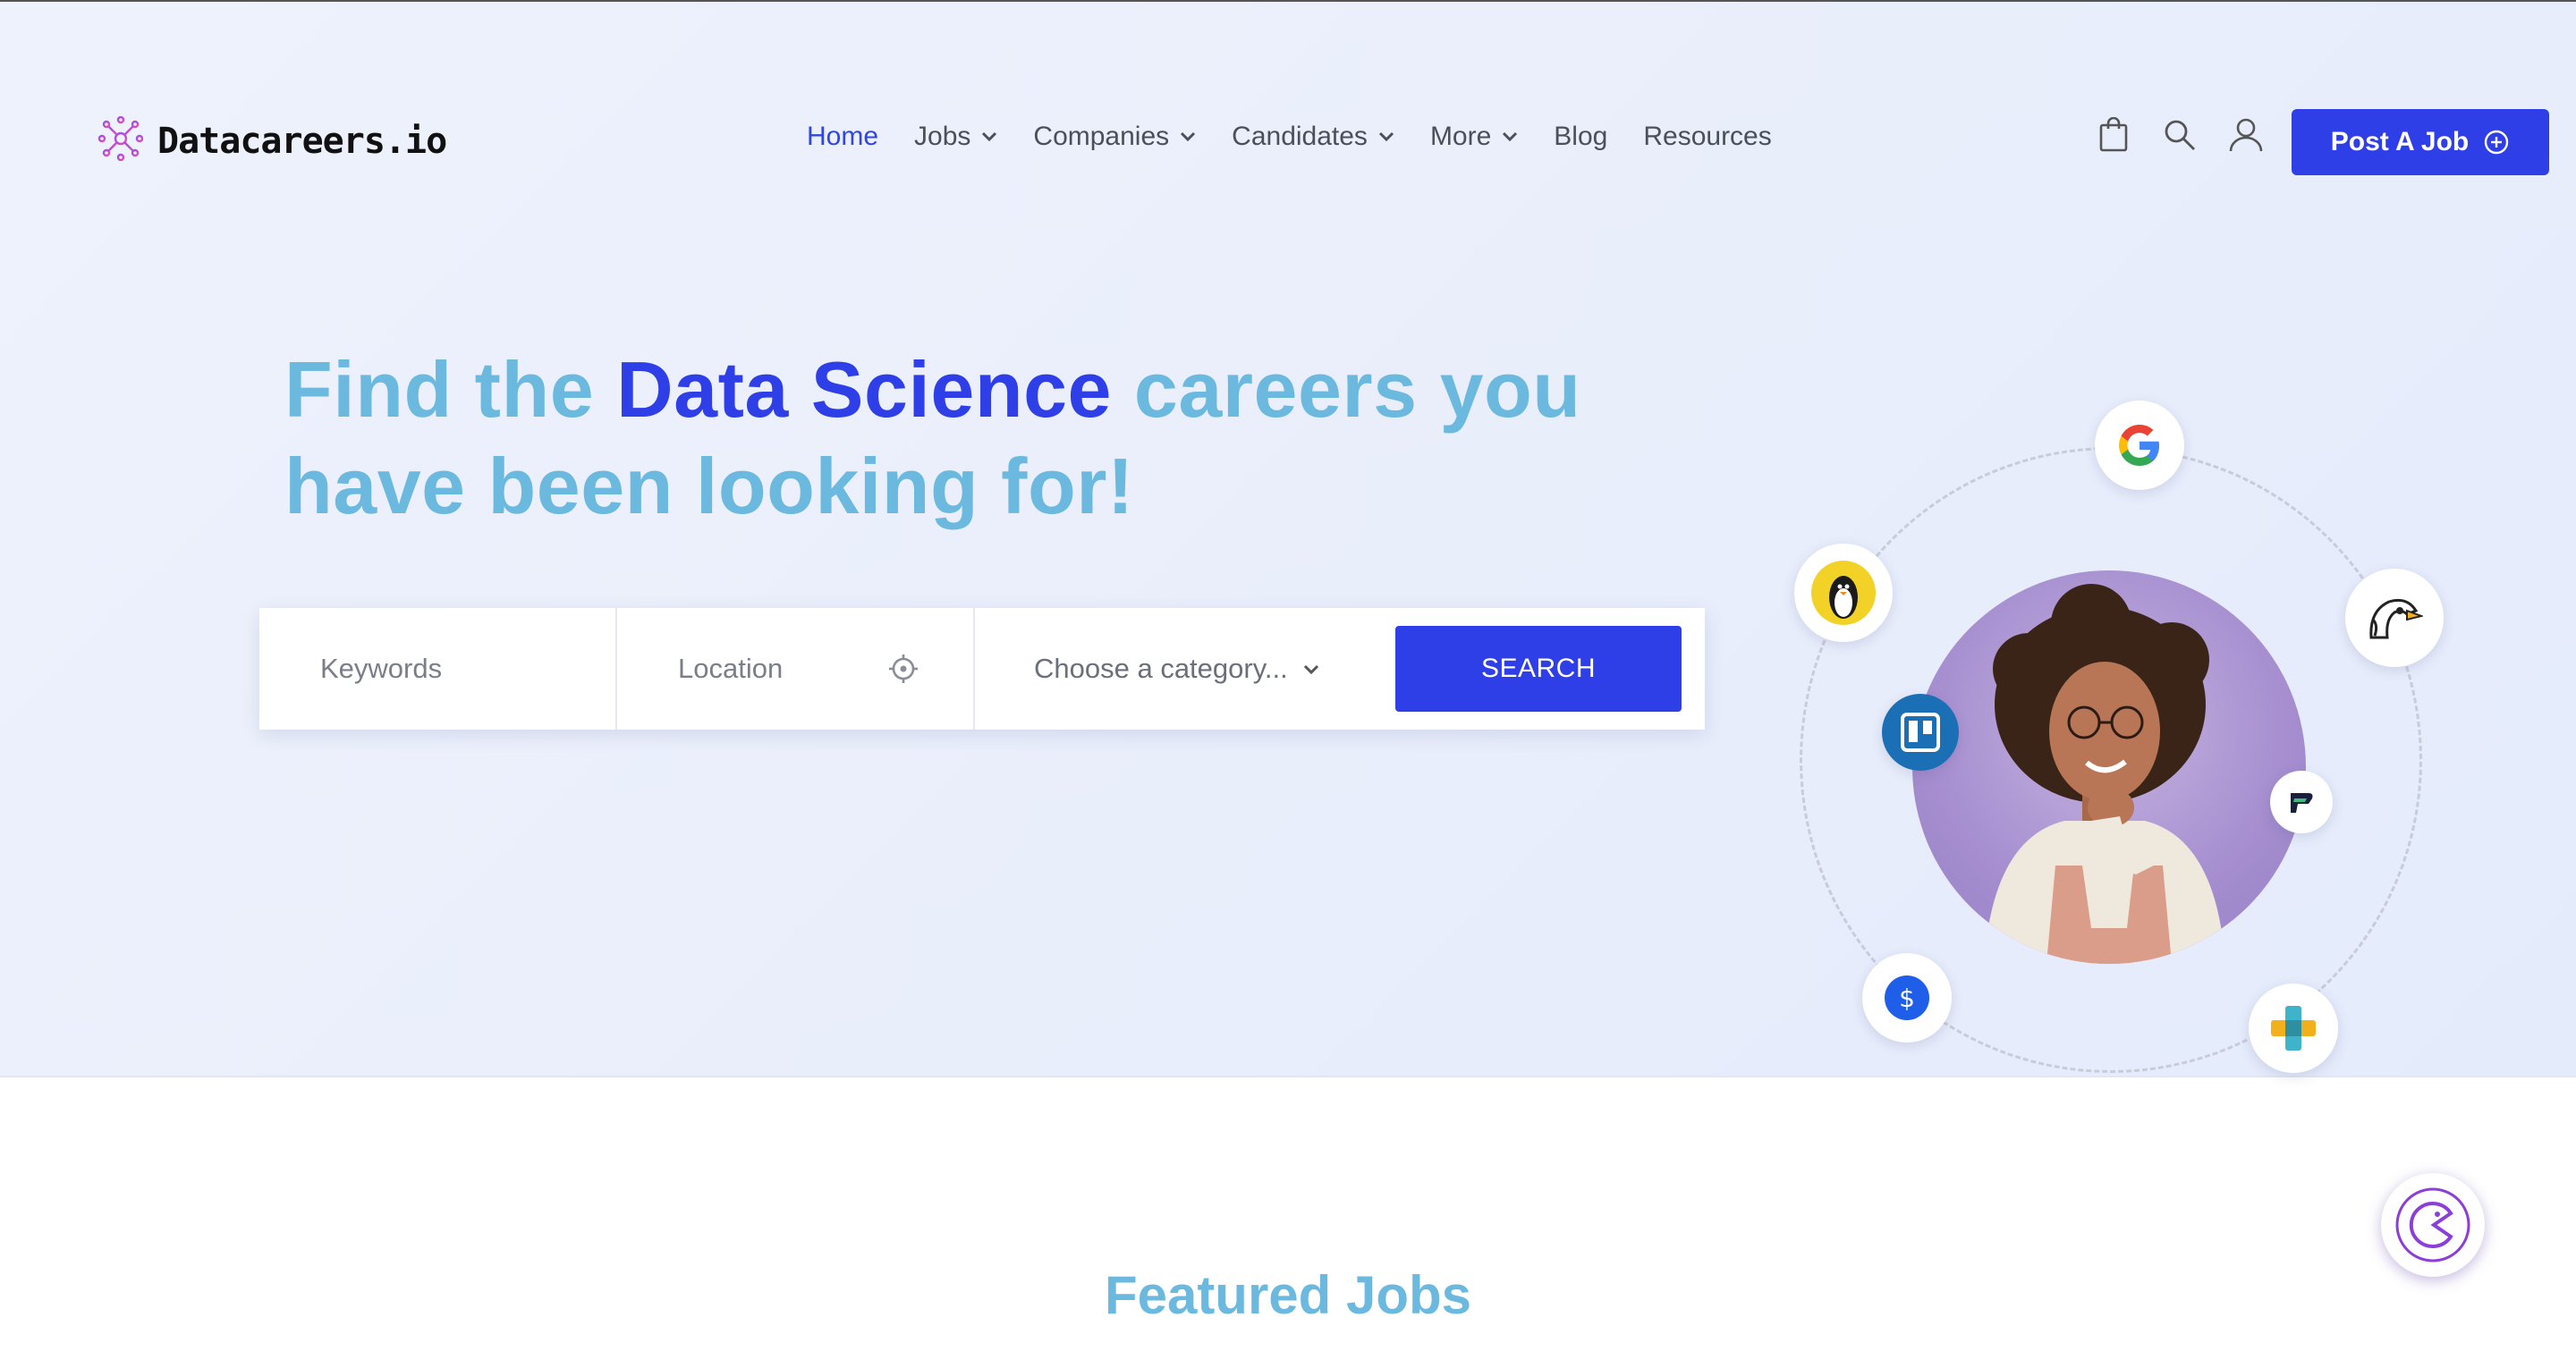 The image size is (2576, 1368). Describe the element at coordinates (2497, 142) in the screenshot. I see `plus-circle-icon` at that location.